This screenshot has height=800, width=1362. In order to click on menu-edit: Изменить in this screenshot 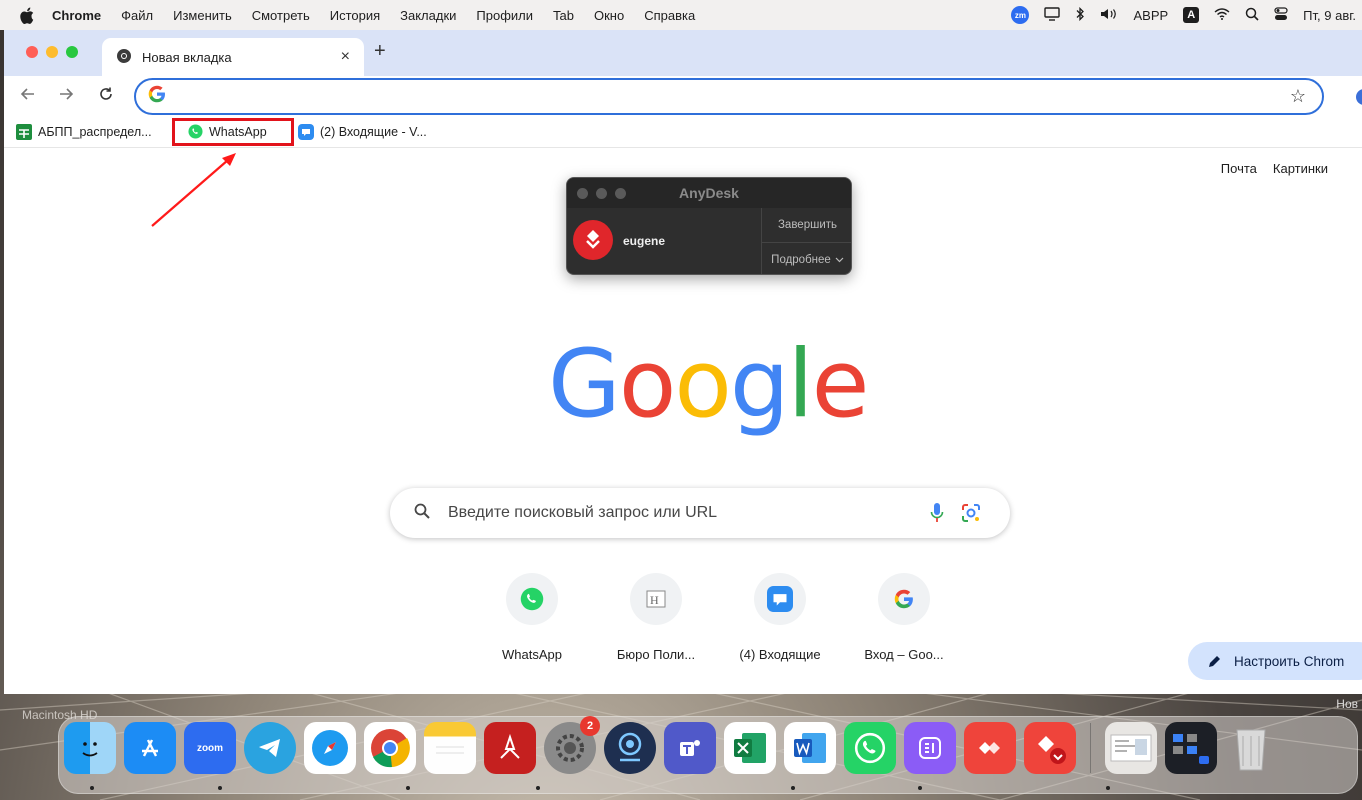, I will do `click(202, 15)`.